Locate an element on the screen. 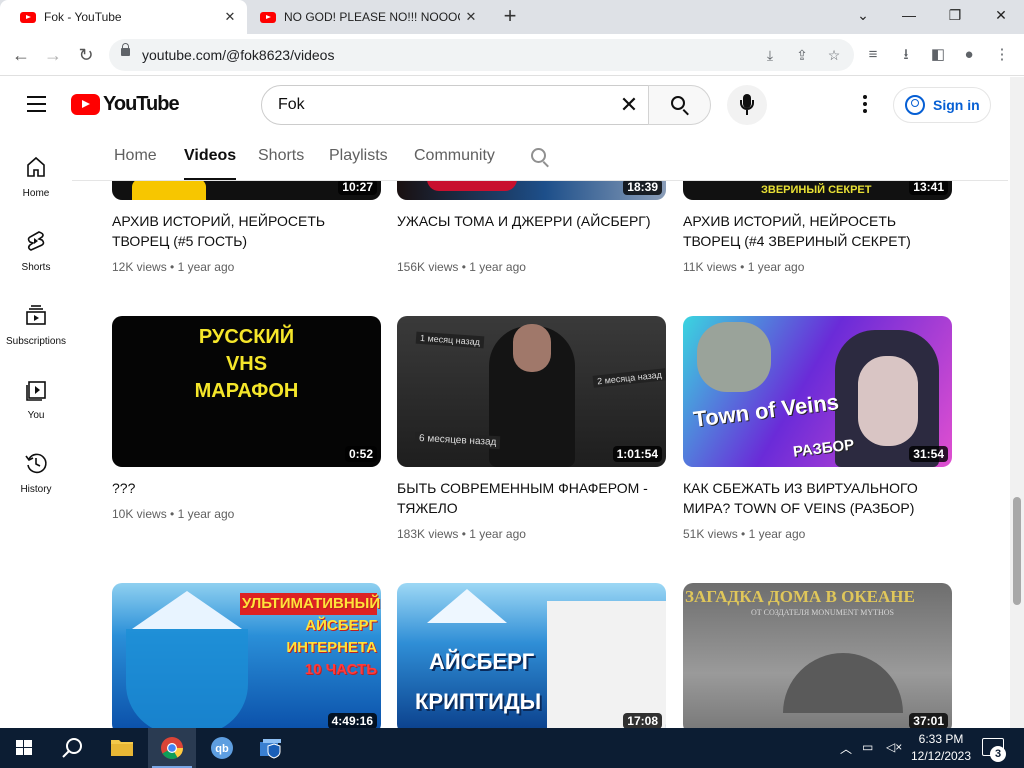 This screenshot has height=768, width=1024. thumb-text: АЙСБЕРГ is located at coordinates (482, 661).